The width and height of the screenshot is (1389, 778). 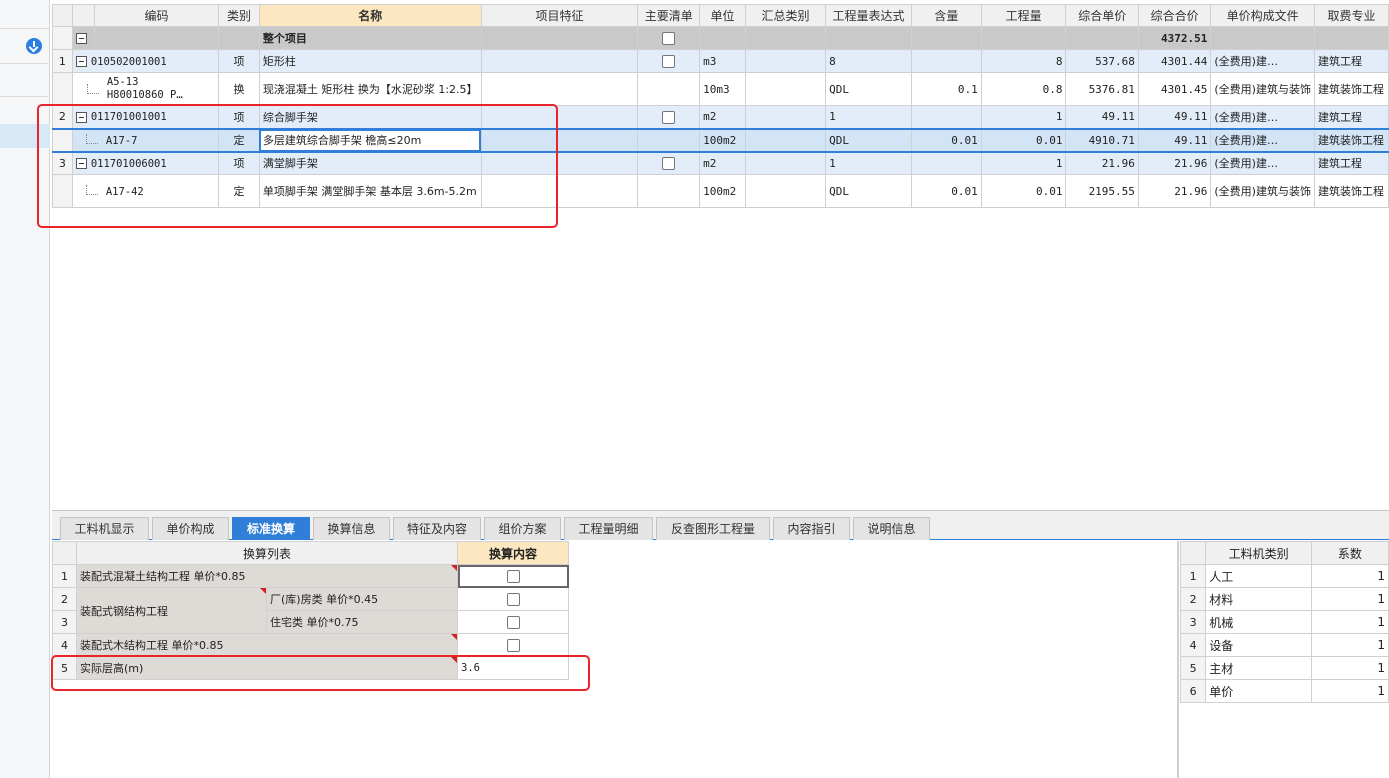 I want to click on header-conversion-list: 换算列表, so click(x=267, y=553).